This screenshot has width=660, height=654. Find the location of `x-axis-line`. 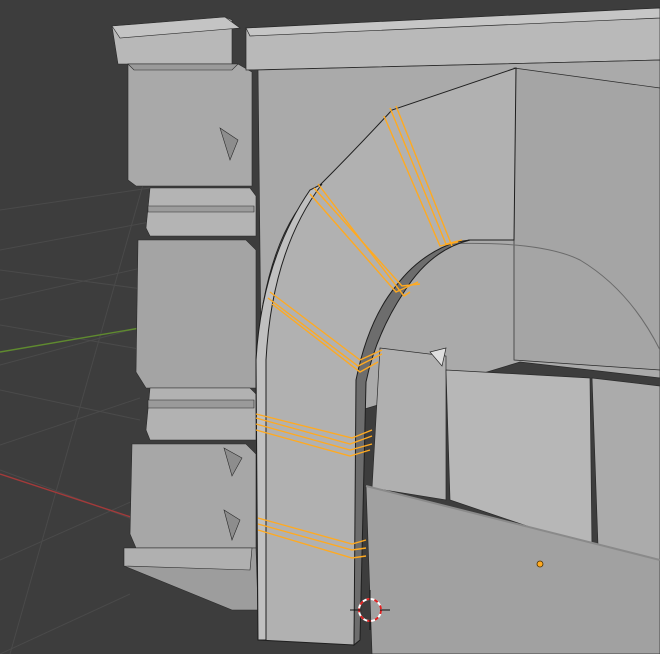

x-axis-line is located at coordinates (70, 497).